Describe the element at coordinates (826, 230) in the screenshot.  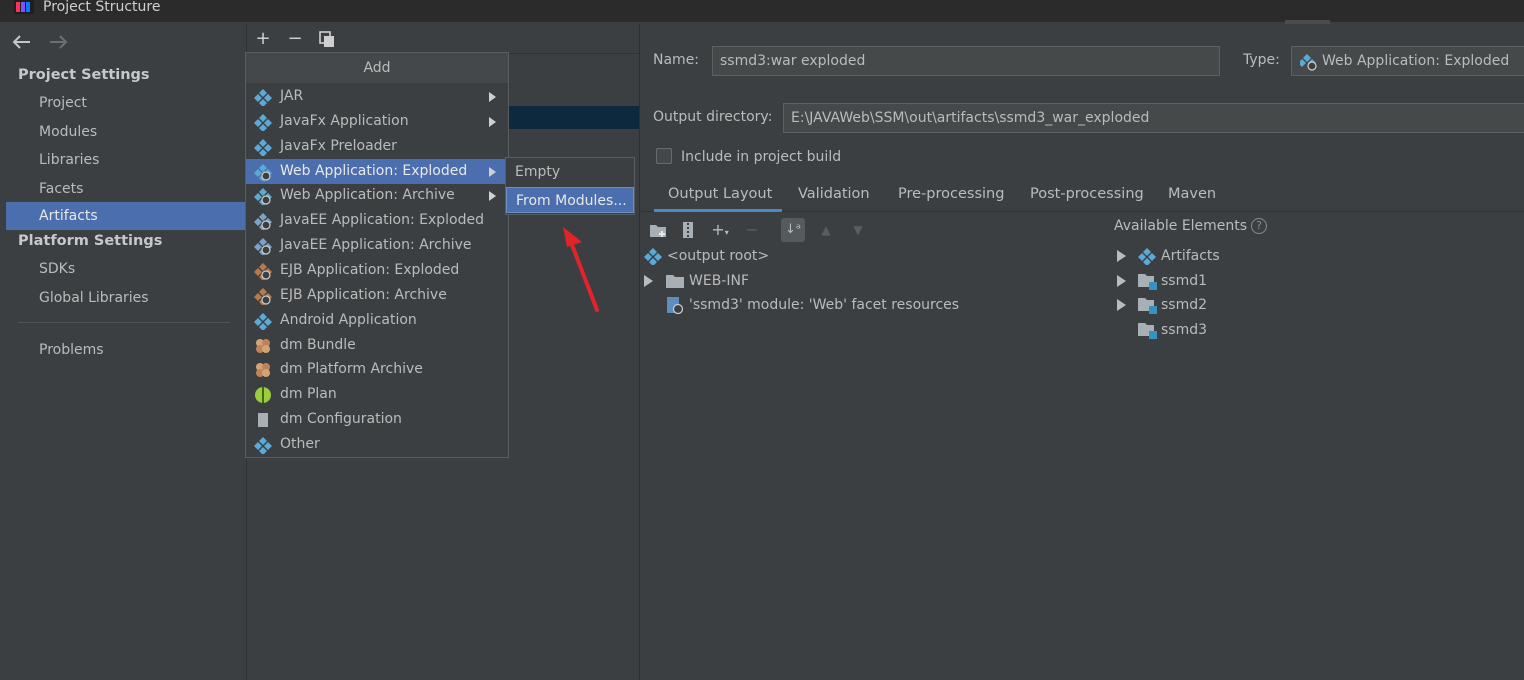
I see `move-up-icon: ▲` at that location.